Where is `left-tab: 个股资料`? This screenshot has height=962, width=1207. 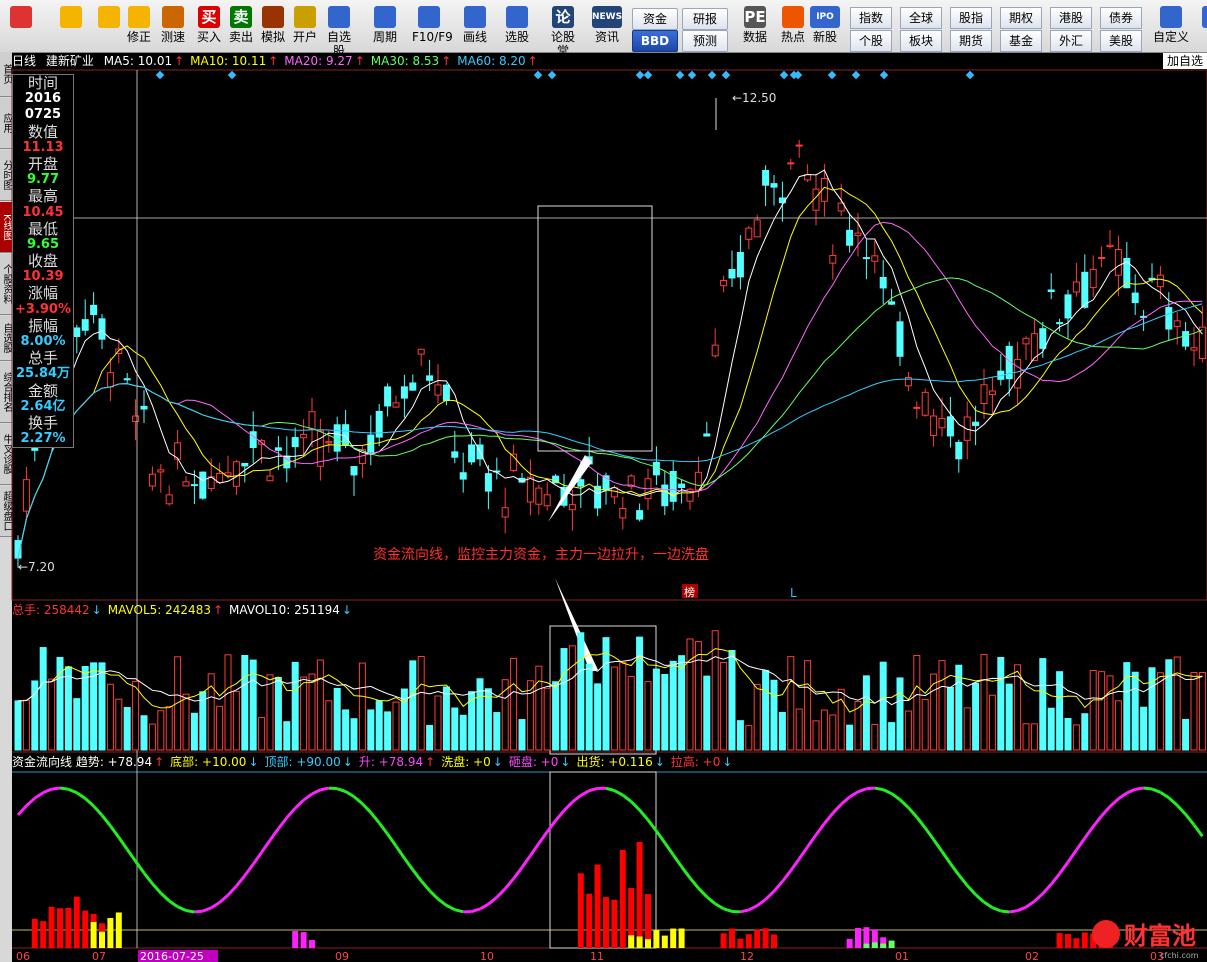
left-tab: 个股资料 is located at coordinates (6, 284).